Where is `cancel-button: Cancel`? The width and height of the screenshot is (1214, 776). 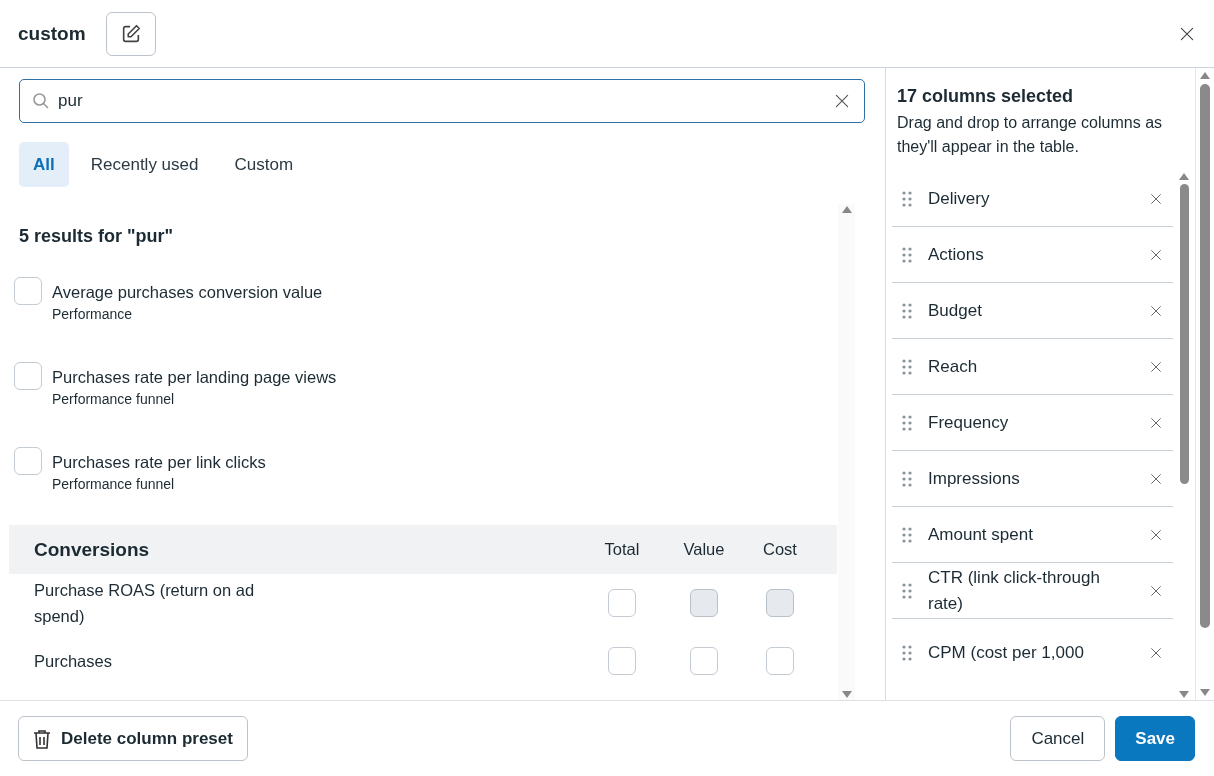 cancel-button: Cancel is located at coordinates (1058, 738).